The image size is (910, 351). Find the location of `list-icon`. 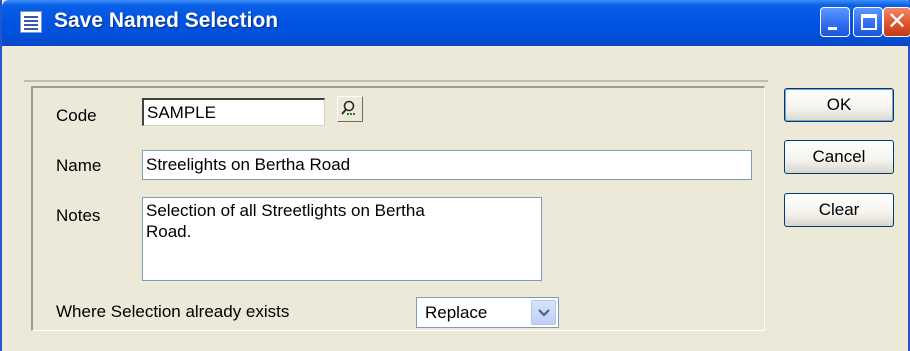

list-icon is located at coordinates (31, 22).